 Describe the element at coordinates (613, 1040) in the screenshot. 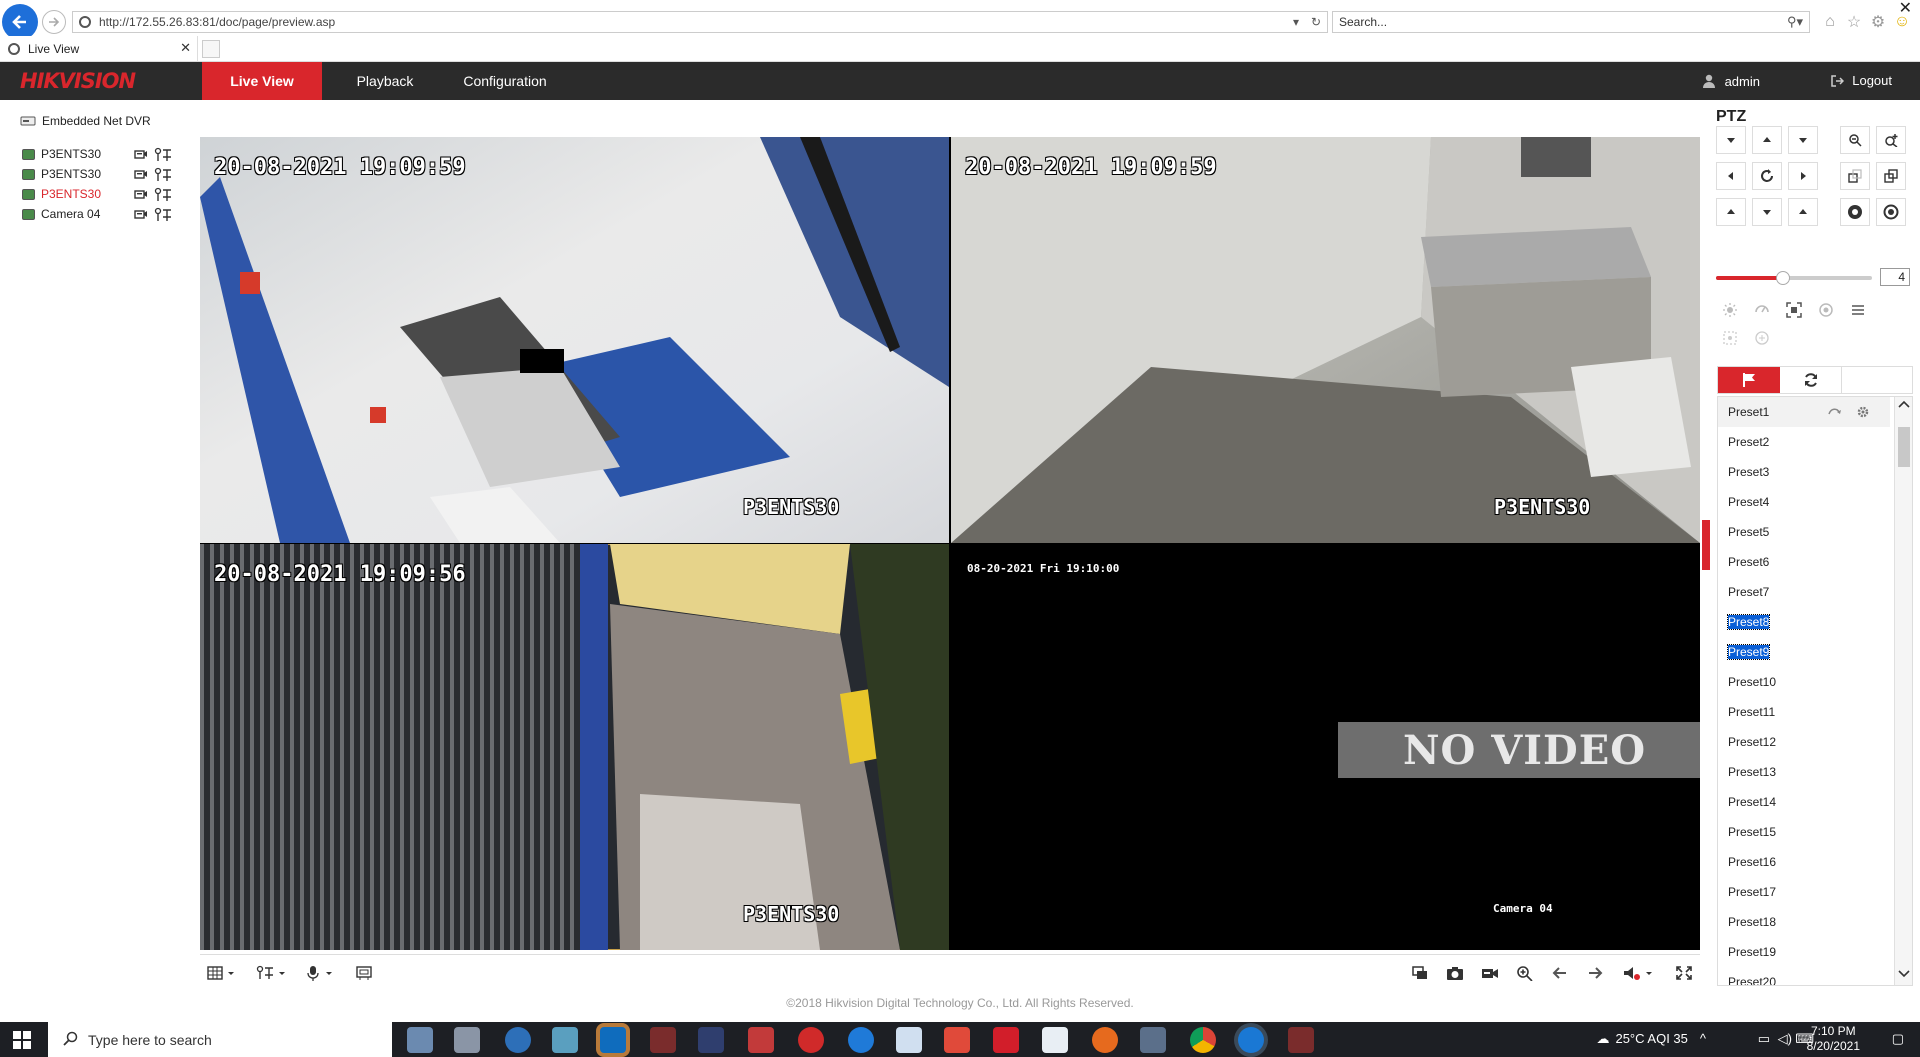

I see `taskbar-outlook-icon` at that location.